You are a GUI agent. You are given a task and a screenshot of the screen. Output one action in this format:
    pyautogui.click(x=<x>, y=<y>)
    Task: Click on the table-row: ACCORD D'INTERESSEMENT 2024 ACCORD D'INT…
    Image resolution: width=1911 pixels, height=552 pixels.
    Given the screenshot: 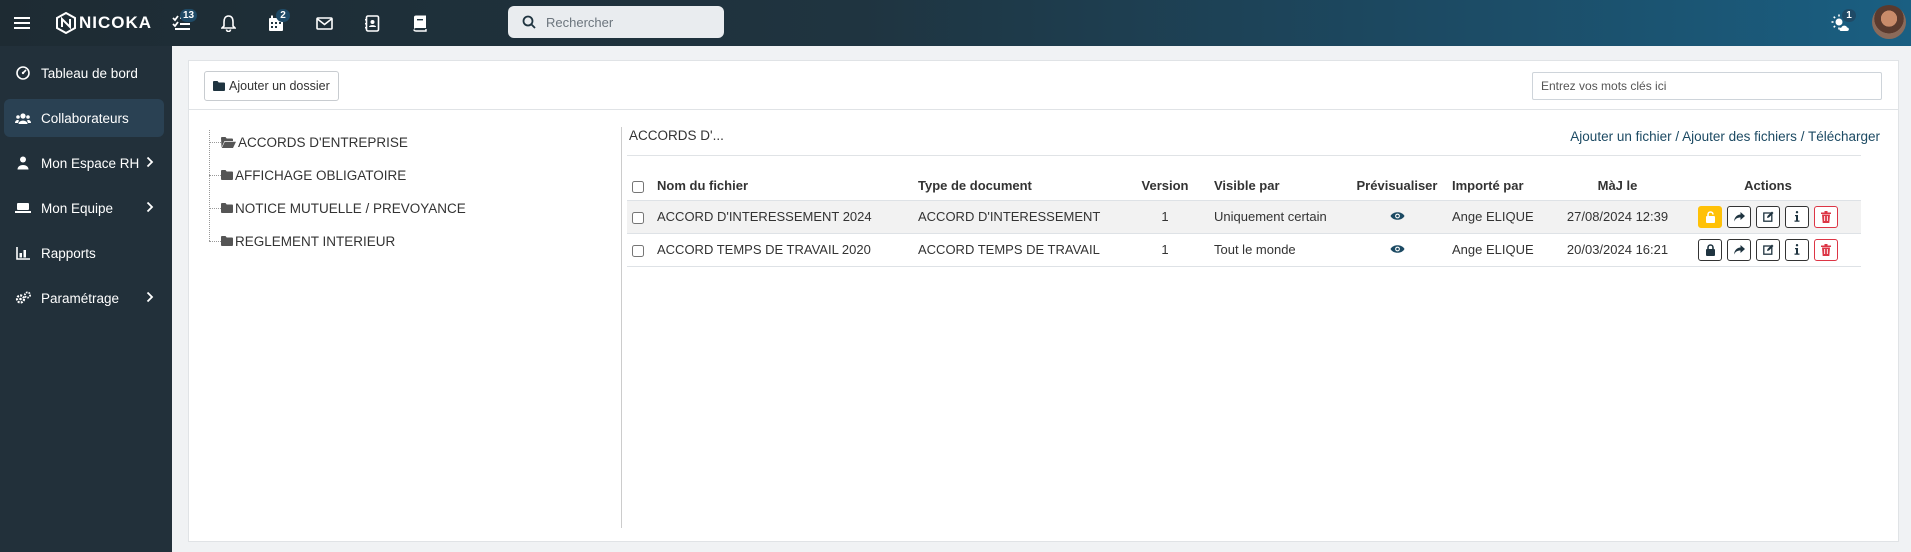 What is the action you would take?
    pyautogui.click(x=1244, y=216)
    